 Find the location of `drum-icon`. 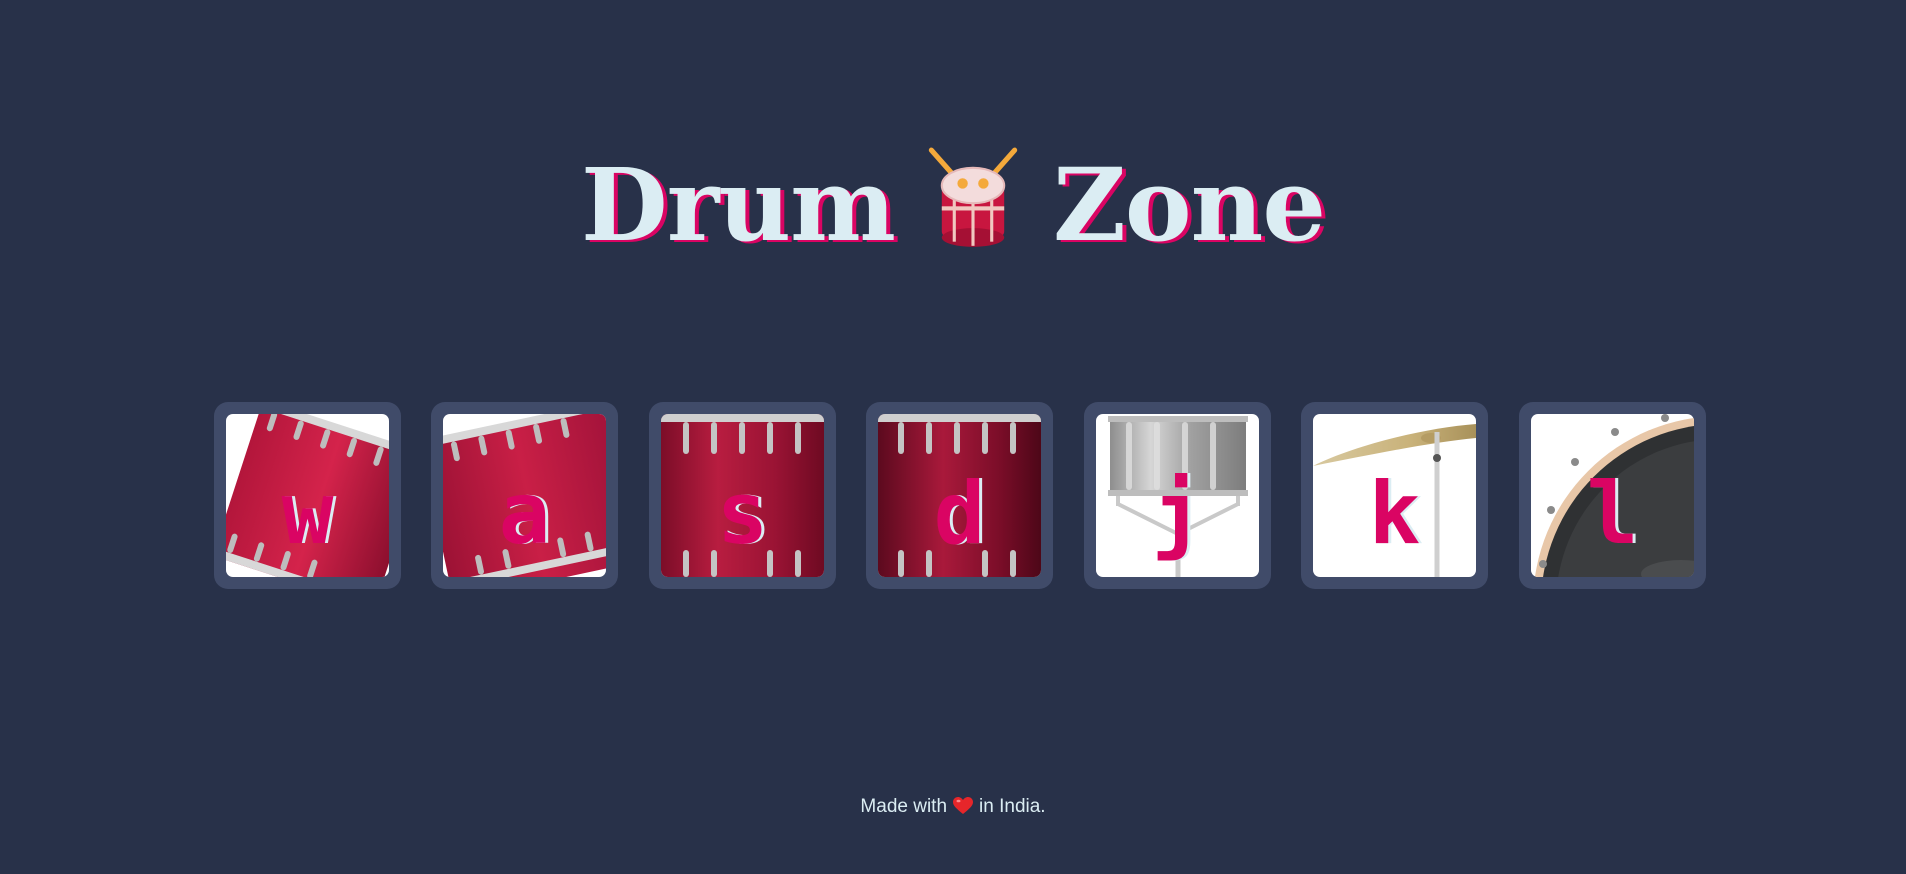

drum-icon is located at coordinates (973, 197).